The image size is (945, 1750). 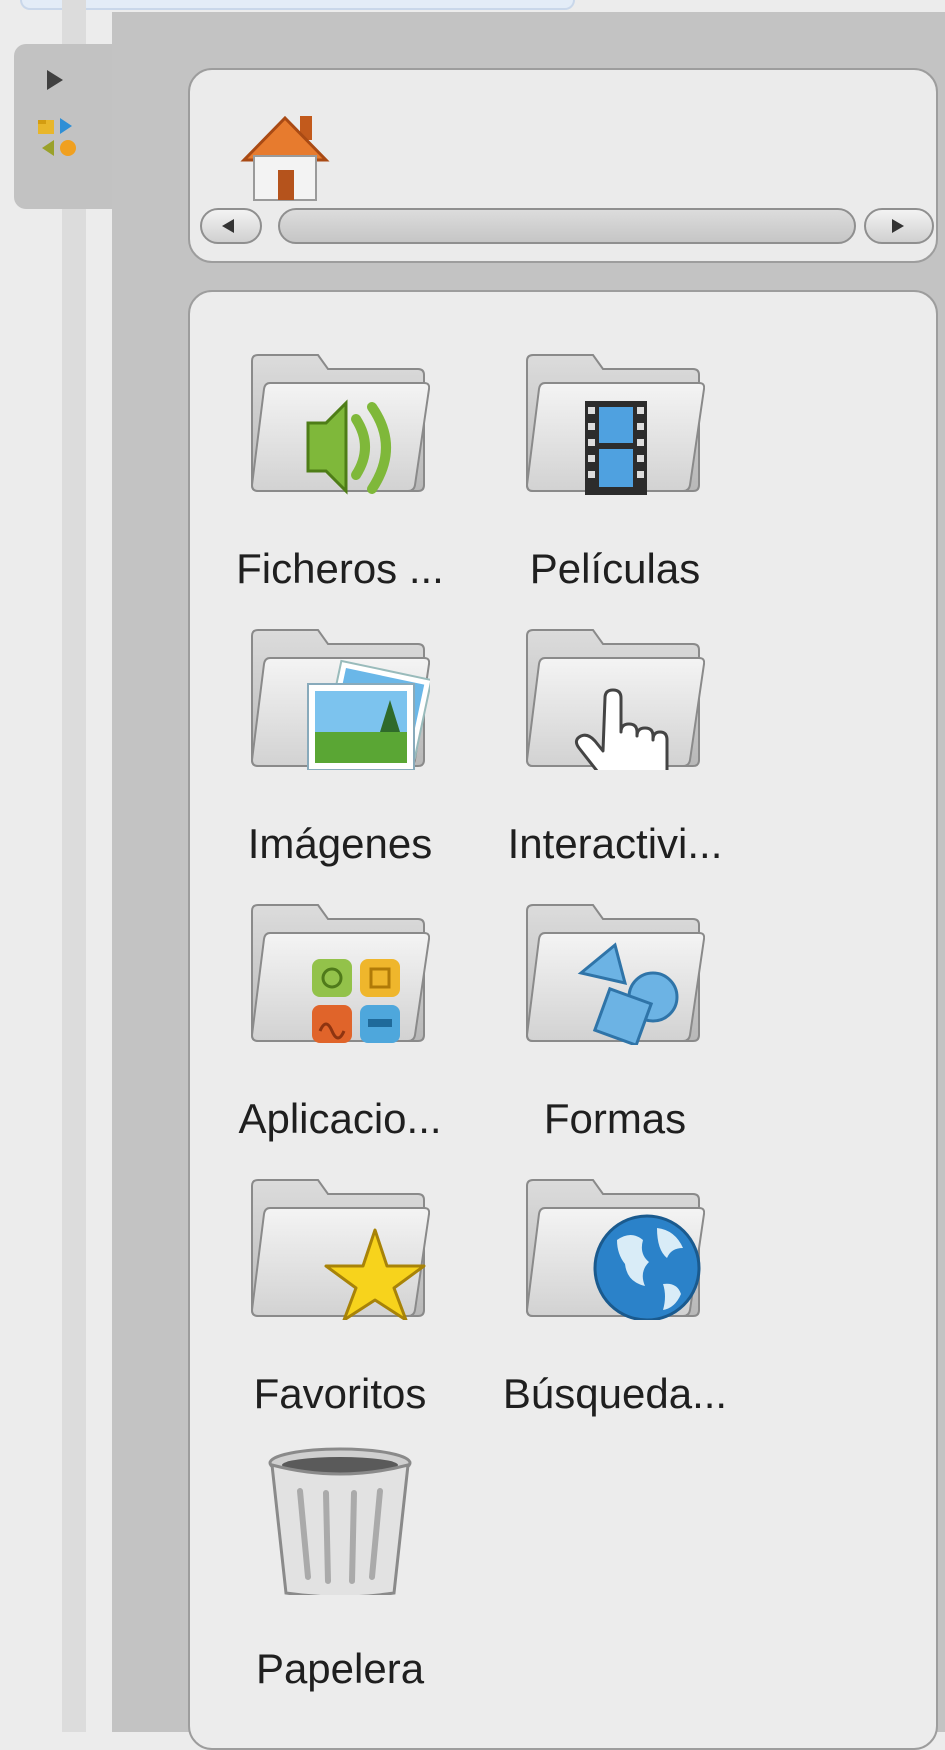 I want to click on folder-images-icon, so click(x=340, y=695).